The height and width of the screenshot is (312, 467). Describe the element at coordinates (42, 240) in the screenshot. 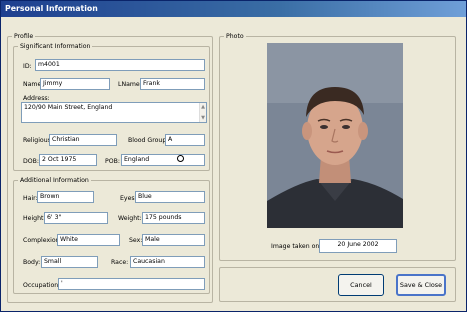

I see `complexion-label: Complexion:` at that location.